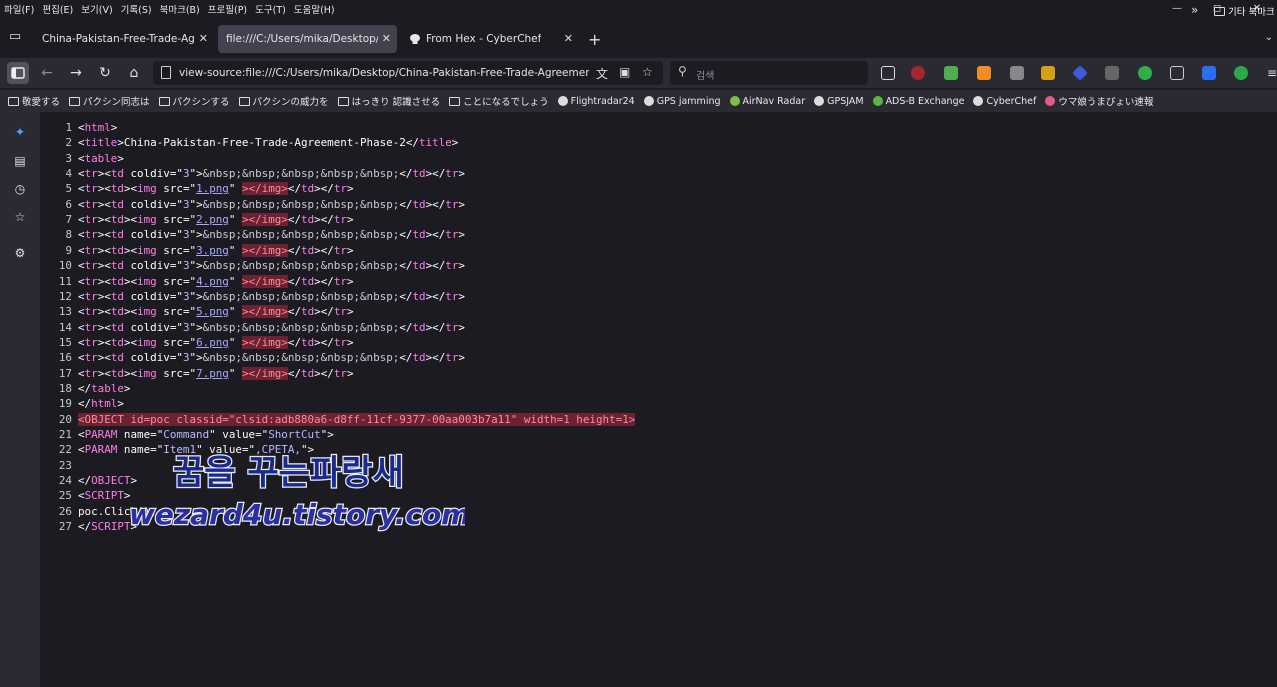 The image size is (1277, 687). I want to click on menu-item: 도움말(H), so click(314, 9).